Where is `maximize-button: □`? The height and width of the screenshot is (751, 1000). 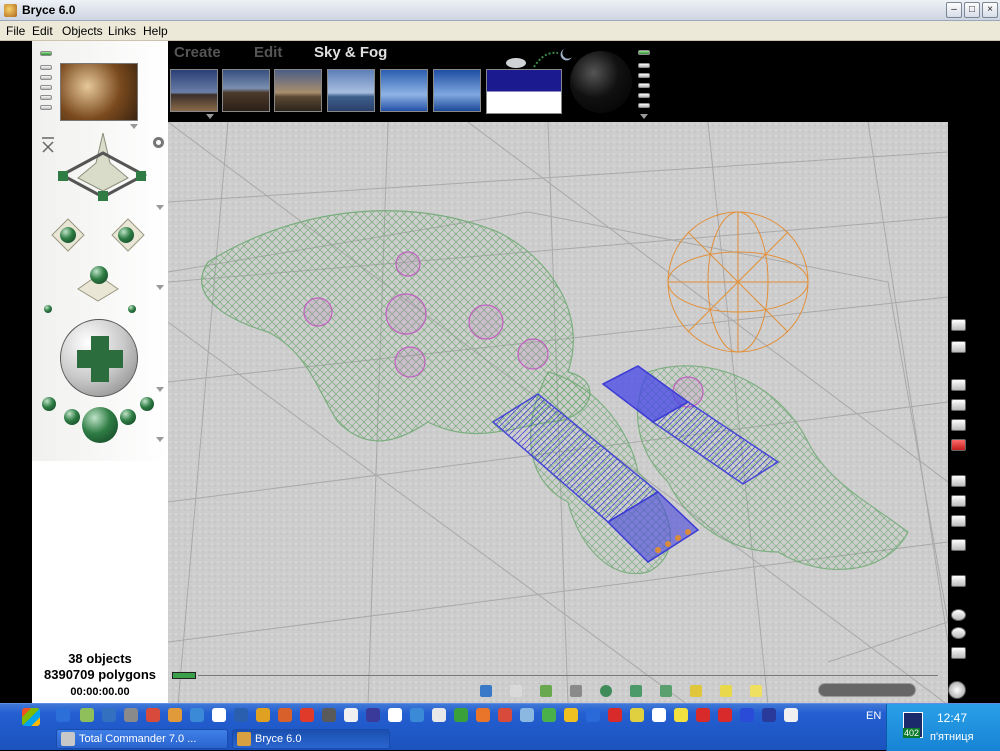
maximize-button: □ is located at coordinates (972, 10).